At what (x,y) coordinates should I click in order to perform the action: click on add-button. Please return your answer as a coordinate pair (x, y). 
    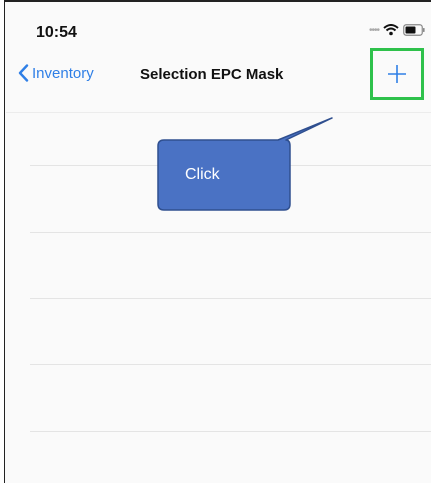
    Looking at the image, I should click on (397, 74).